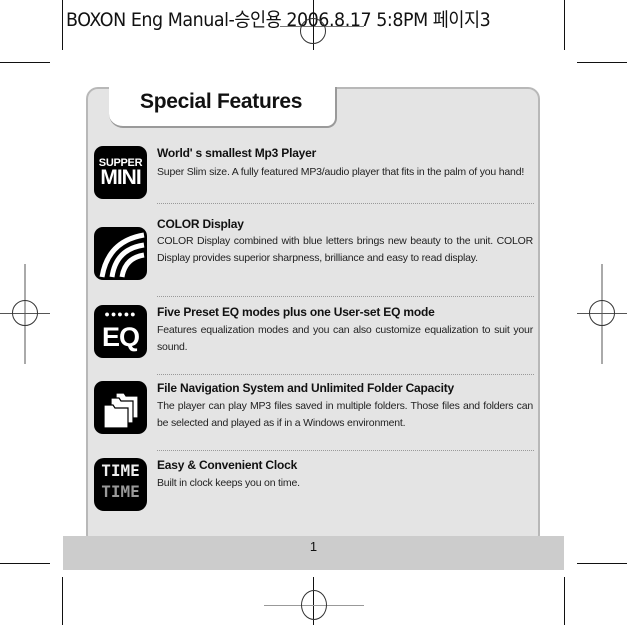 Image resolution: width=627 pixels, height=625 pixels. I want to click on crop-mark-bottom-right-vertical, so click(564, 601).